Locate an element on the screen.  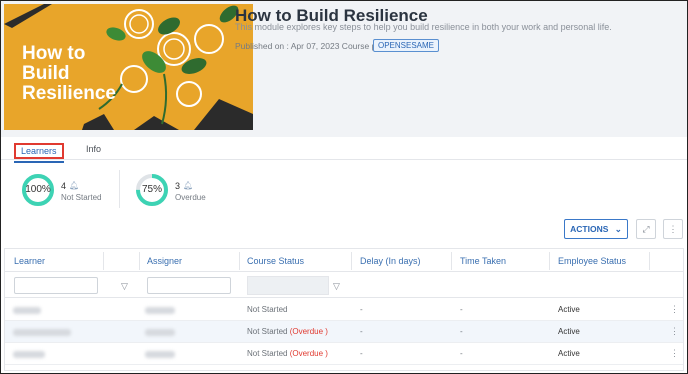
table-row: Not Started - - Active ⋮ is located at coordinates (344, 310).